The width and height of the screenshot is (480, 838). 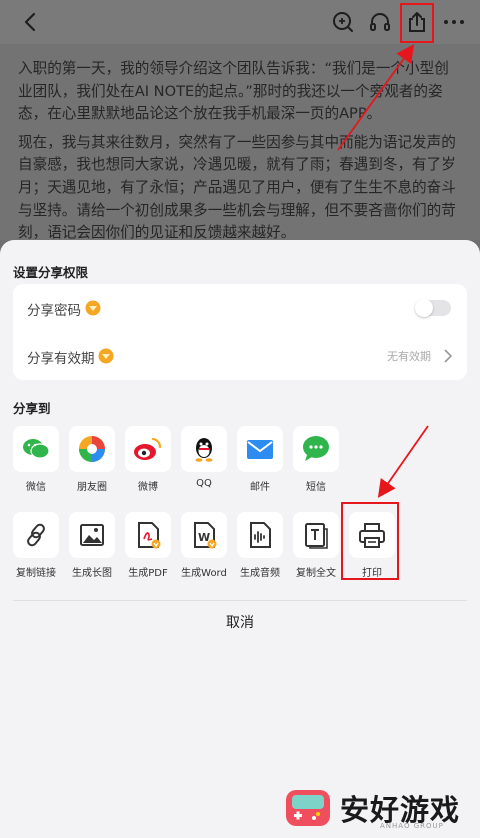 I want to click on wechat-icon, so click(x=36, y=449).